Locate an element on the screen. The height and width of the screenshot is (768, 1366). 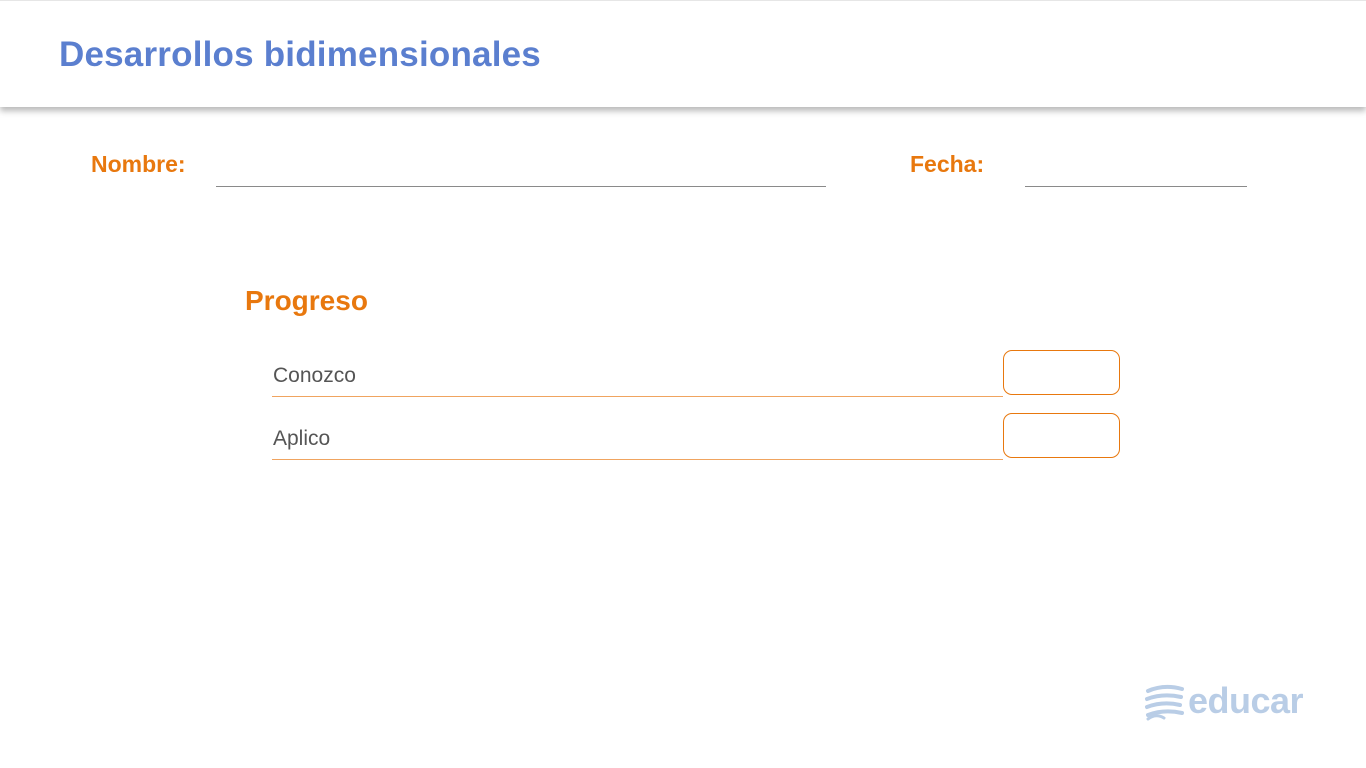
page-header: Desarrollos bidimensionales is located at coordinates (683, 53).